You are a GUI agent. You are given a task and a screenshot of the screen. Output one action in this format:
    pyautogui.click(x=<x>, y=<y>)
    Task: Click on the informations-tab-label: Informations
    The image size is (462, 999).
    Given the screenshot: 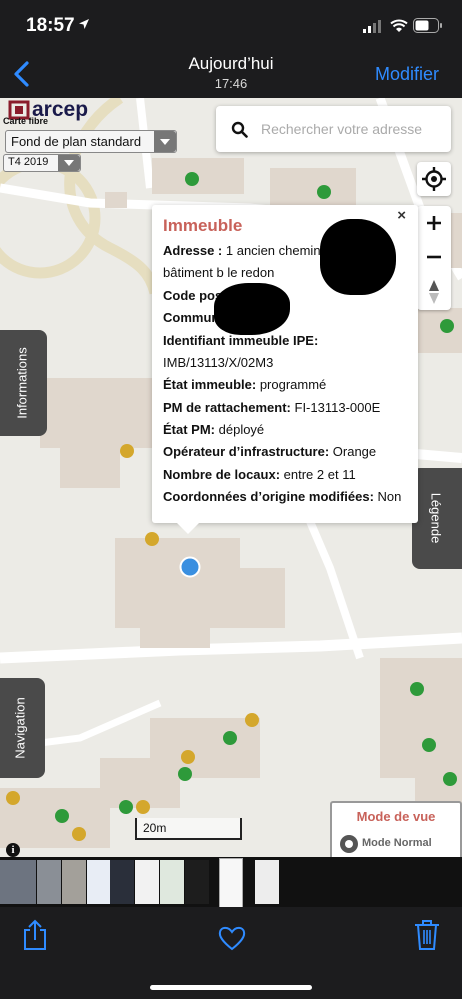 What is the action you would take?
    pyautogui.click(x=22, y=383)
    